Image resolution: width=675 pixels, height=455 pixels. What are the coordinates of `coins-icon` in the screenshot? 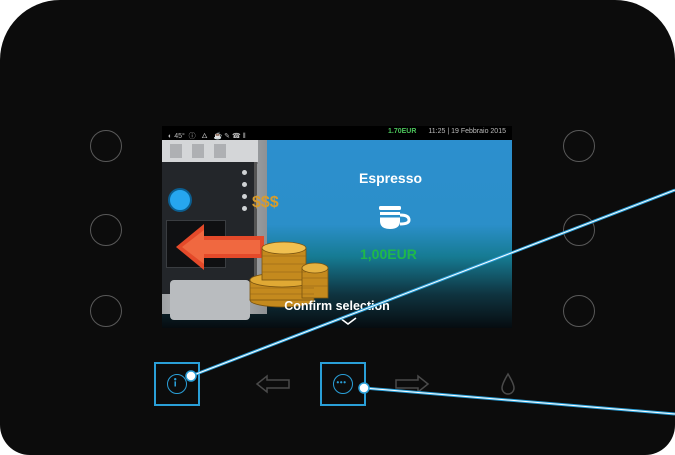 It's located at (289, 274).